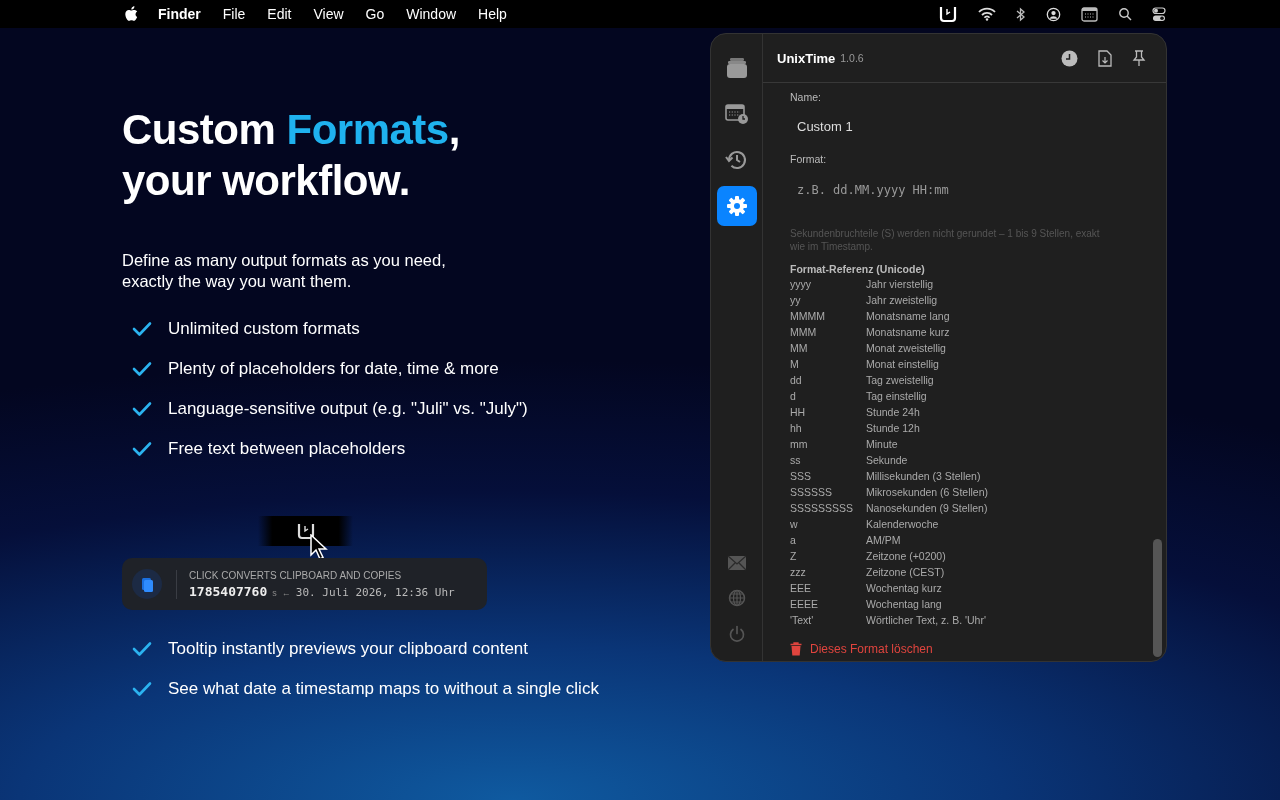  Describe the element at coordinates (887, 460) in the screenshot. I see `format-meaning: Sekunde` at that location.